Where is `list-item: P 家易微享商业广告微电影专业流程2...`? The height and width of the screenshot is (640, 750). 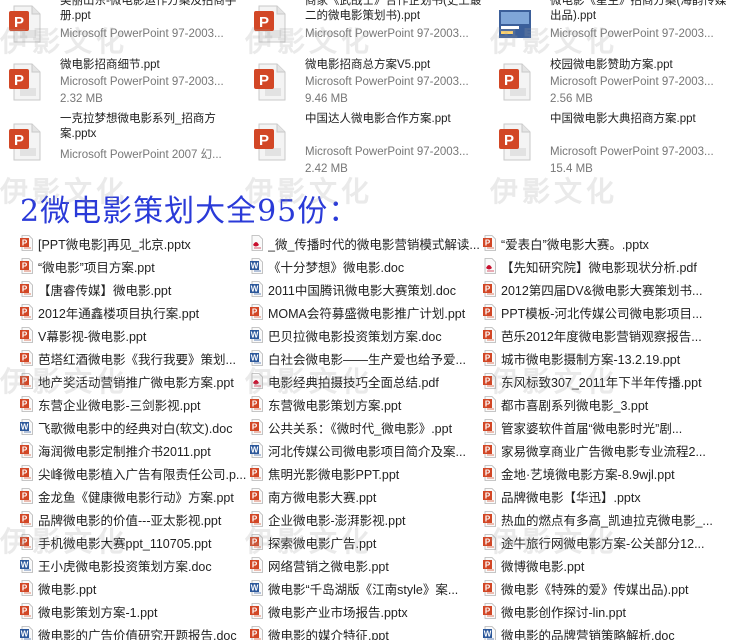
list-item: P 家易微享商业广告微电影专业流程2... is located at coordinates (600, 450).